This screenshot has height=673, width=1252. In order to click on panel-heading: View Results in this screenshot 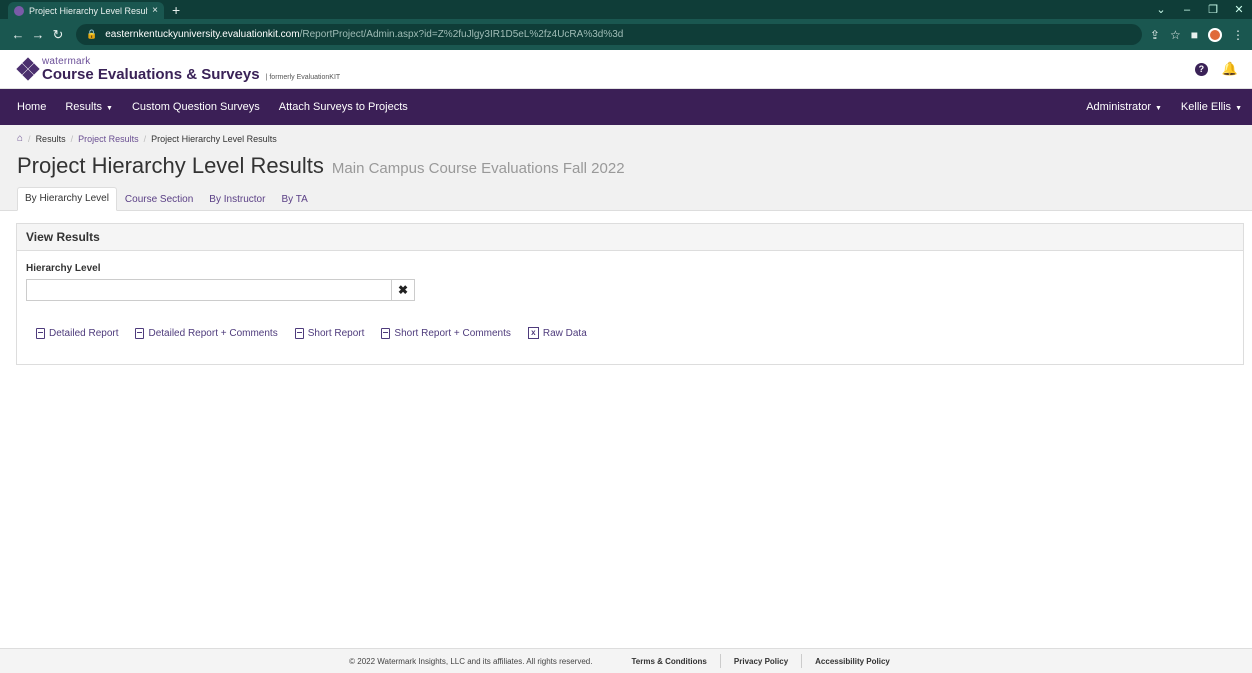, I will do `click(630, 237)`.